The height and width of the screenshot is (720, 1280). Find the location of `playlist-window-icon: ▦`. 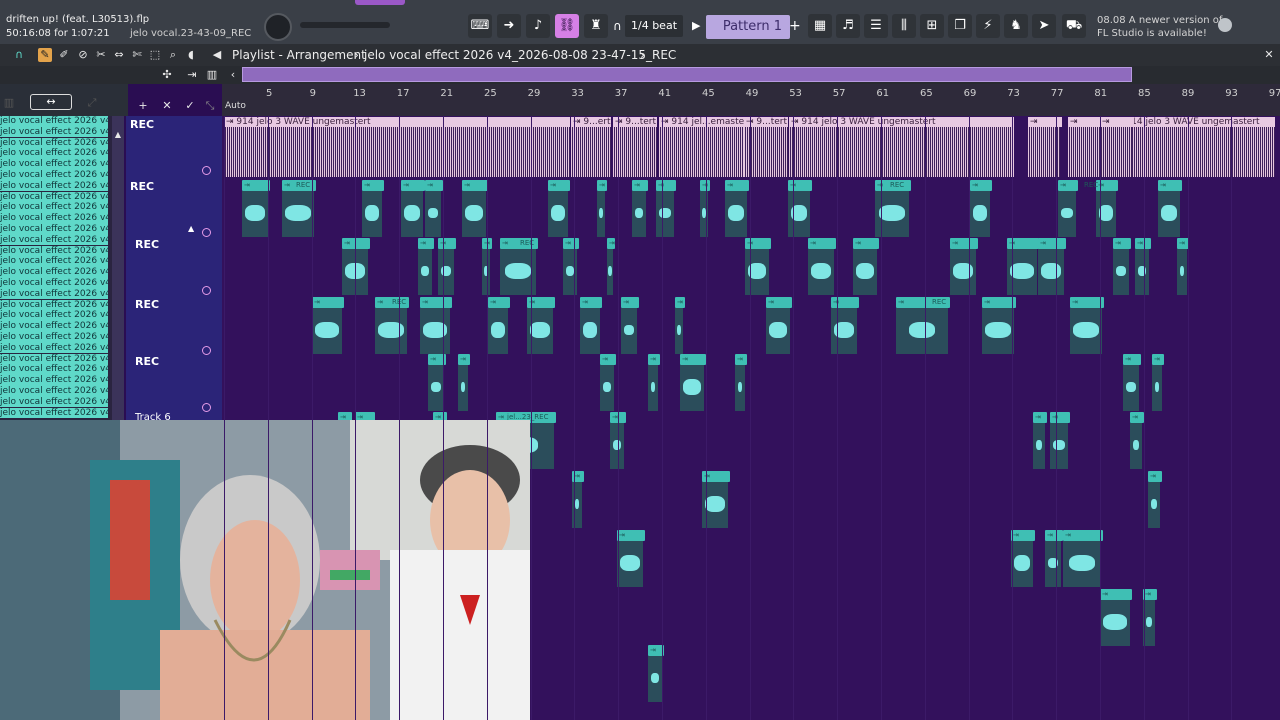

playlist-window-icon: ▦ is located at coordinates (820, 26).